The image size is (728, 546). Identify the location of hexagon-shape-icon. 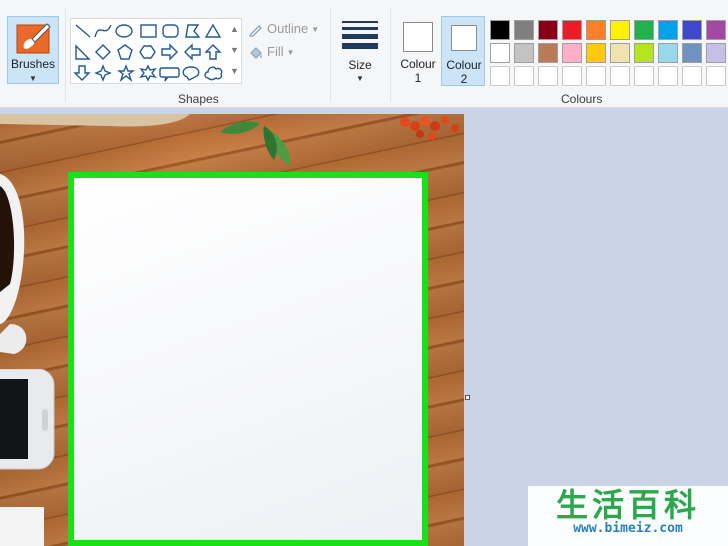
(147, 52).